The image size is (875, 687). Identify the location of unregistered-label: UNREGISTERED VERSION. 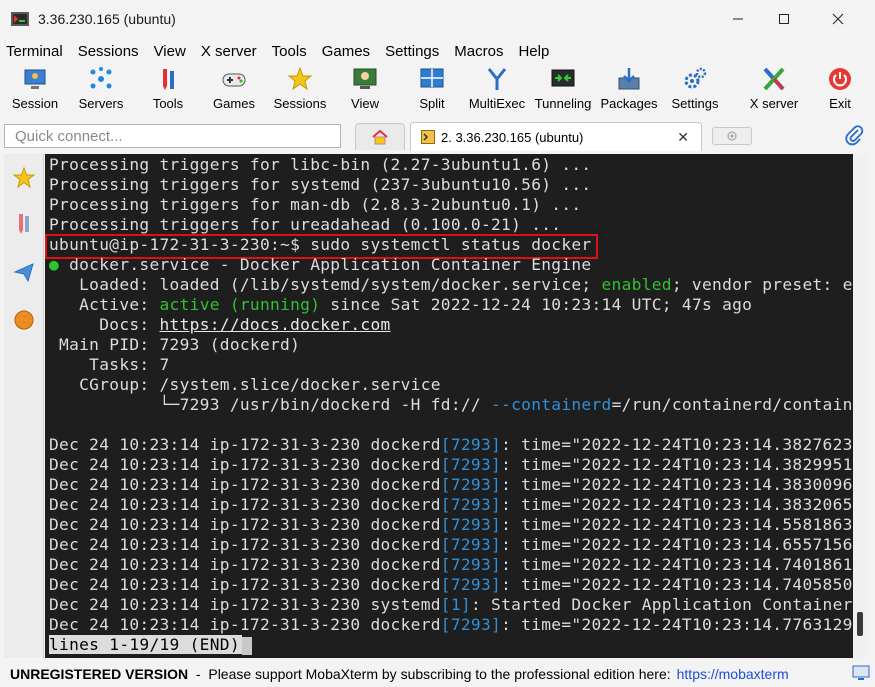
(99, 673).